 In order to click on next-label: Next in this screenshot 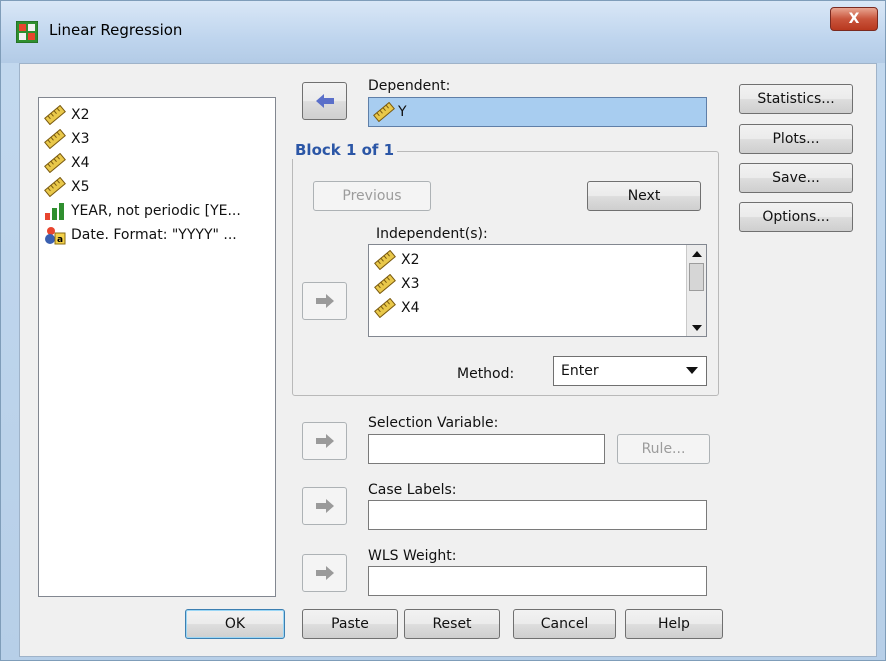, I will do `click(644, 196)`.